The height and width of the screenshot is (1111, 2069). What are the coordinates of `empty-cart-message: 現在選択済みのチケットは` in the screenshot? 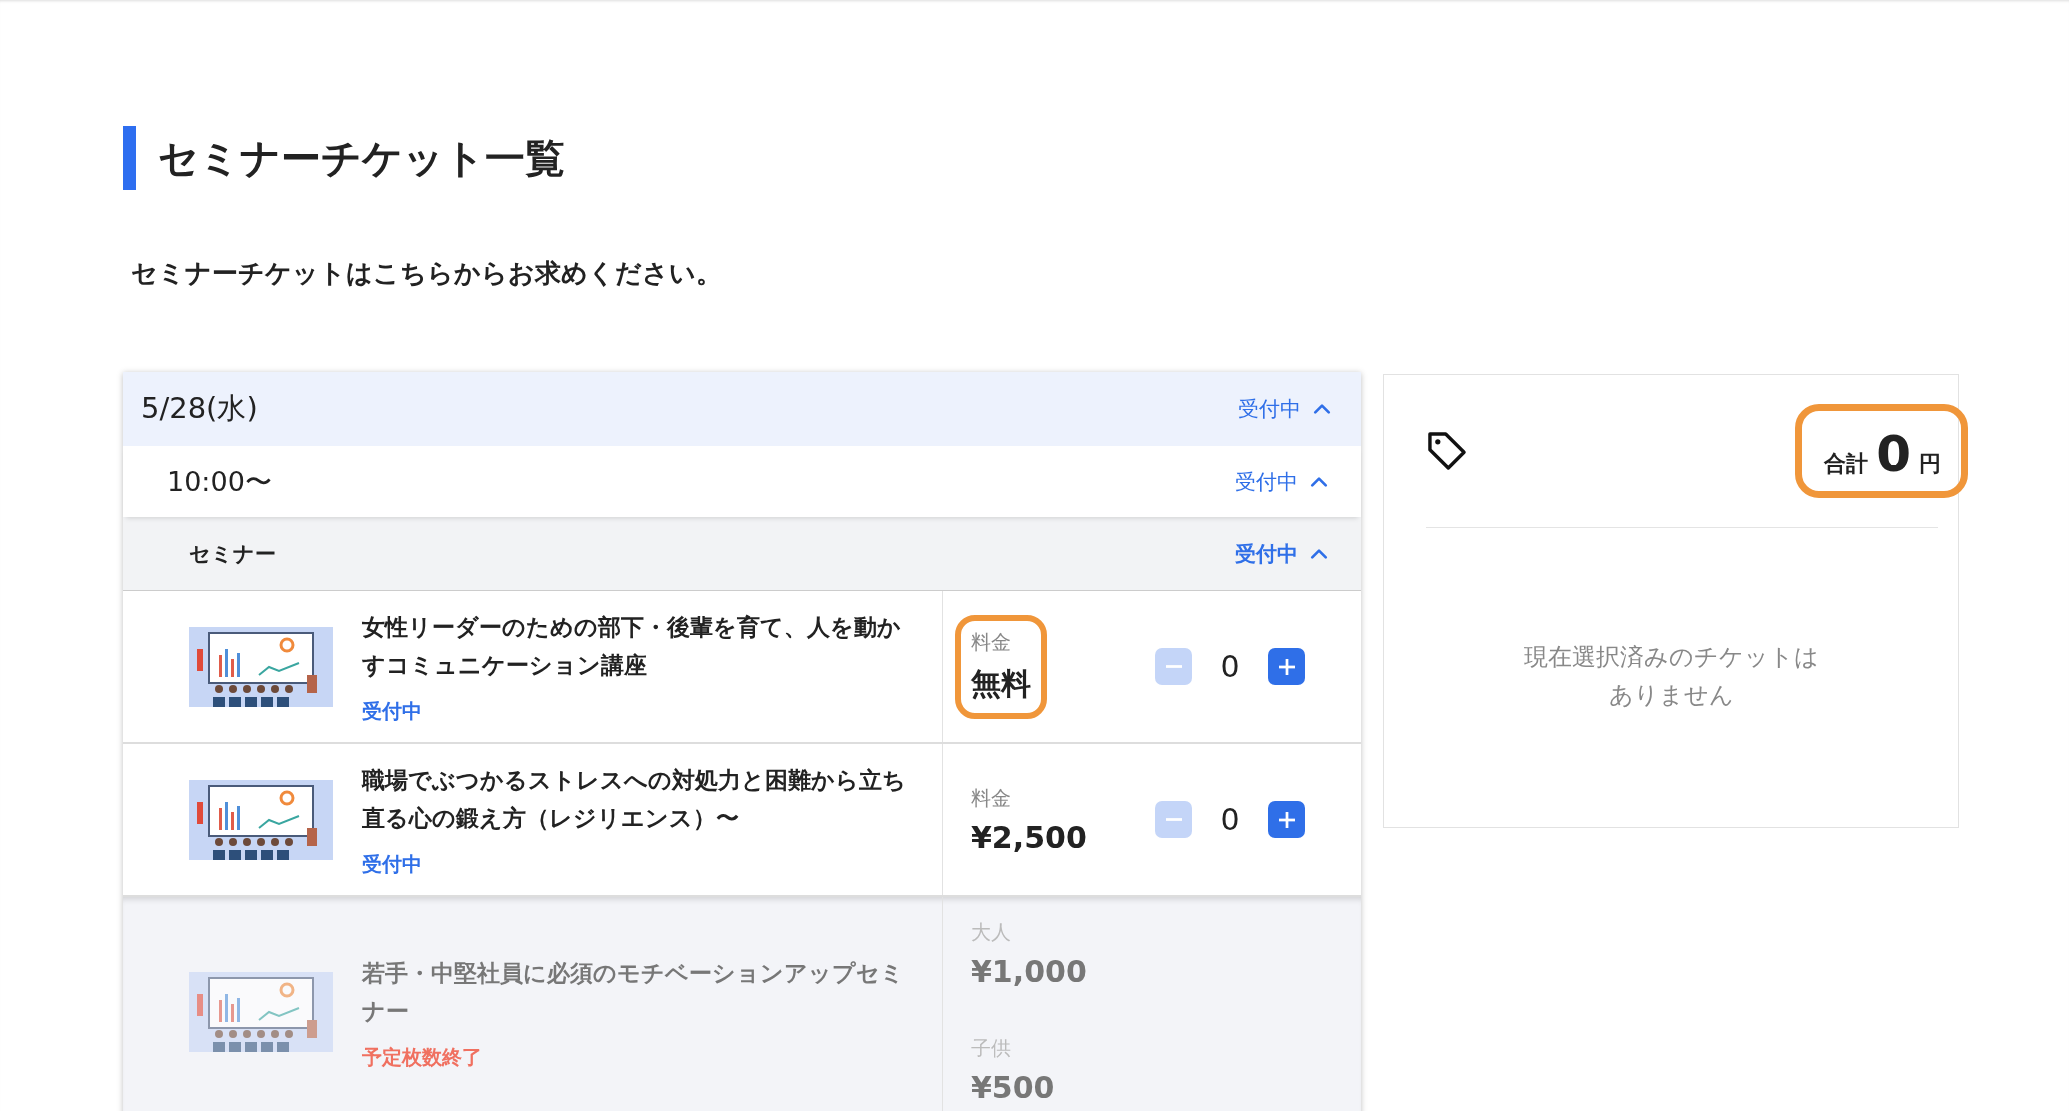 It's located at (1671, 657).